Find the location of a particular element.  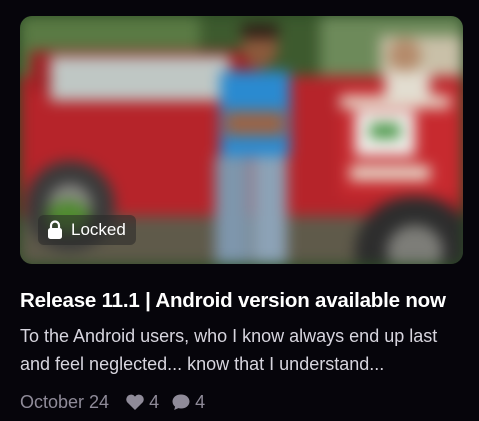

locked-badge: Locked is located at coordinates (87, 230).